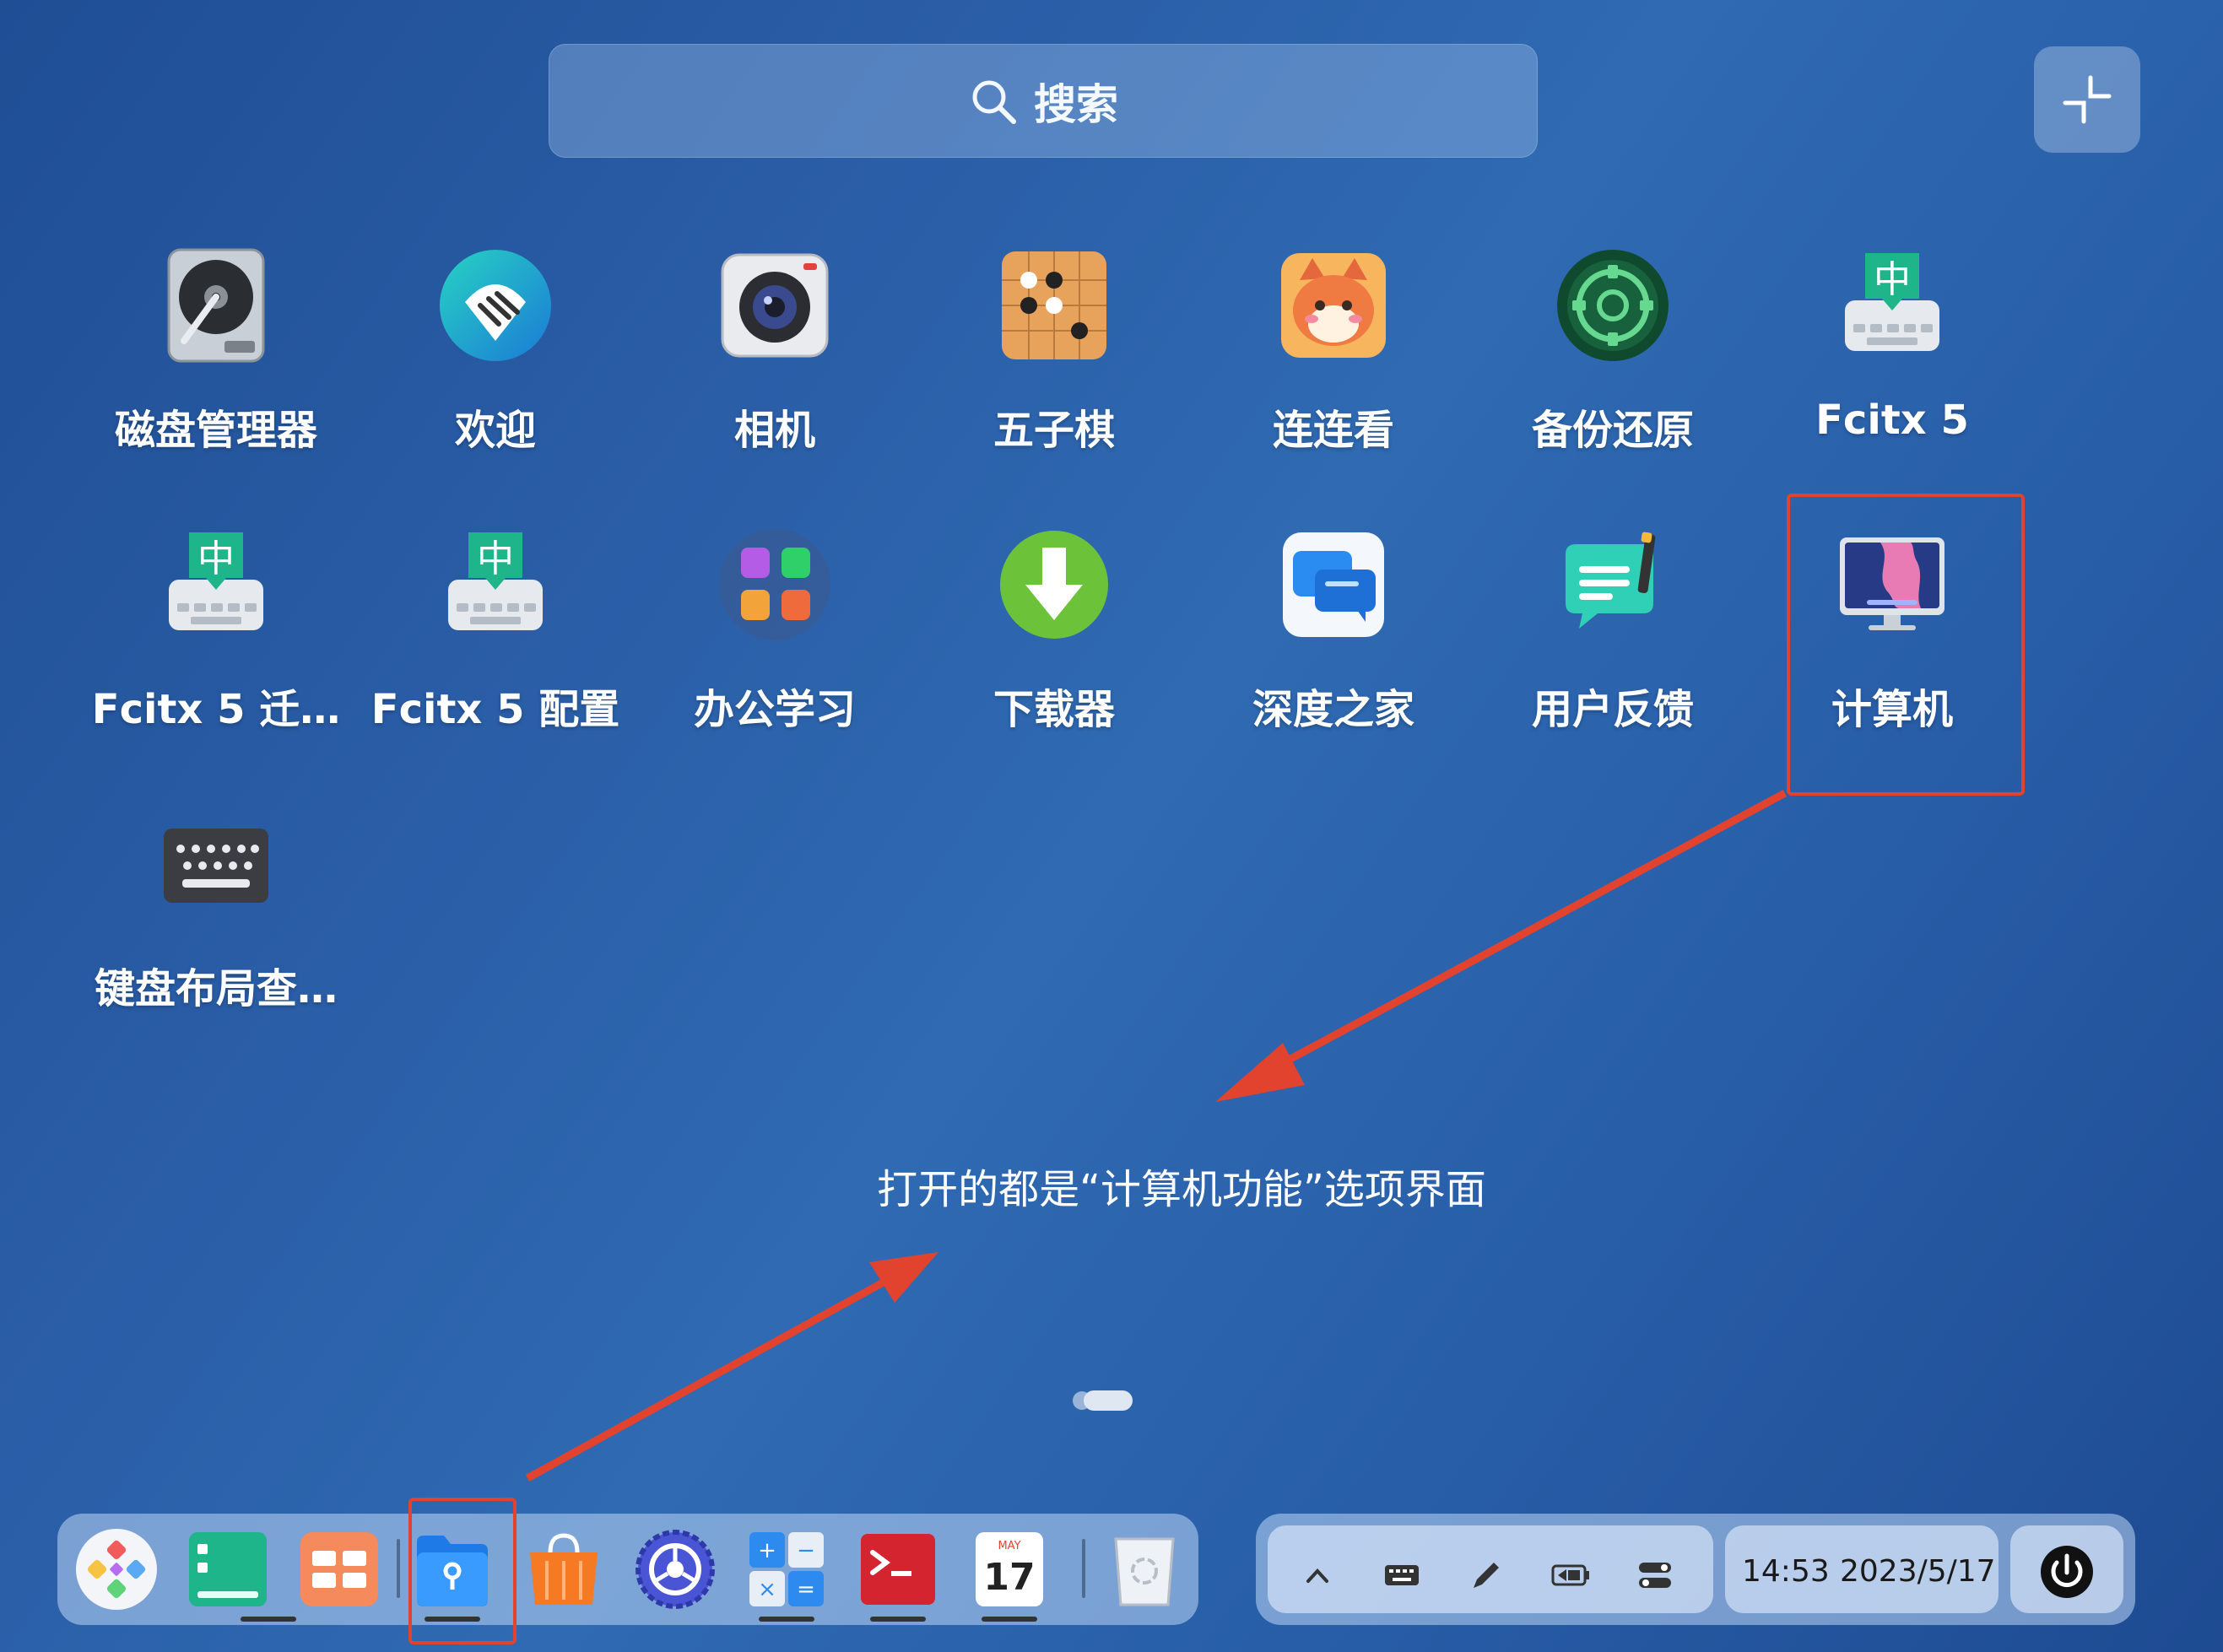 This screenshot has width=2223, height=1652. Describe the element at coordinates (1571, 1575) in the screenshot. I see `battery-icon` at that location.